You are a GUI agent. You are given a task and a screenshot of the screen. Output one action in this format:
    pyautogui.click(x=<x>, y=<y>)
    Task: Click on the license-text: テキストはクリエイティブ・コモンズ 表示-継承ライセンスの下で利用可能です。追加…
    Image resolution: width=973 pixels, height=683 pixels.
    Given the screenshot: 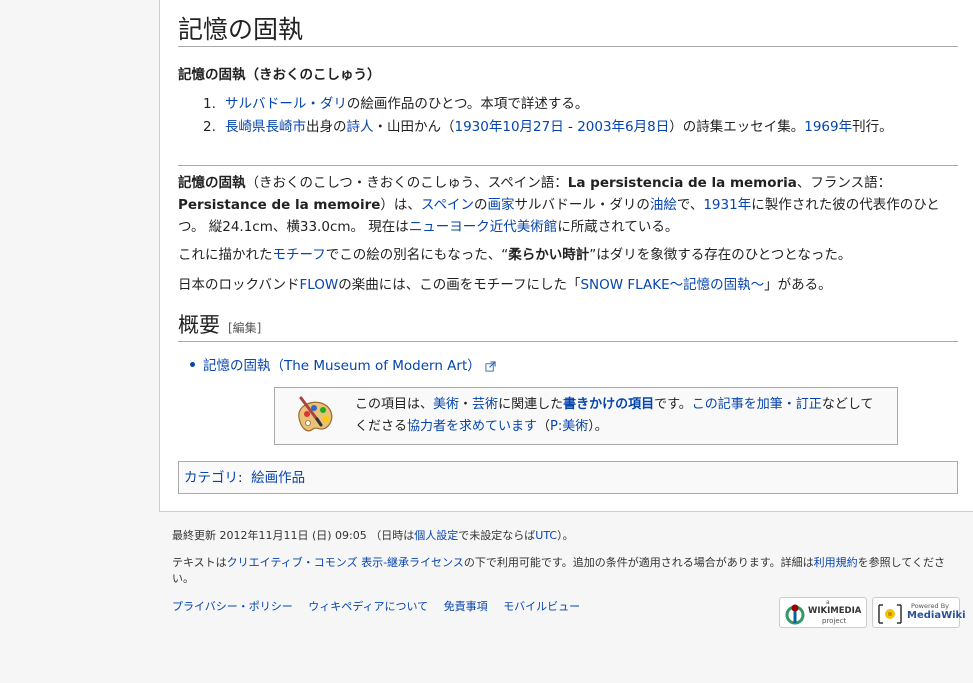 What is the action you would take?
    pyautogui.click(x=558, y=570)
    